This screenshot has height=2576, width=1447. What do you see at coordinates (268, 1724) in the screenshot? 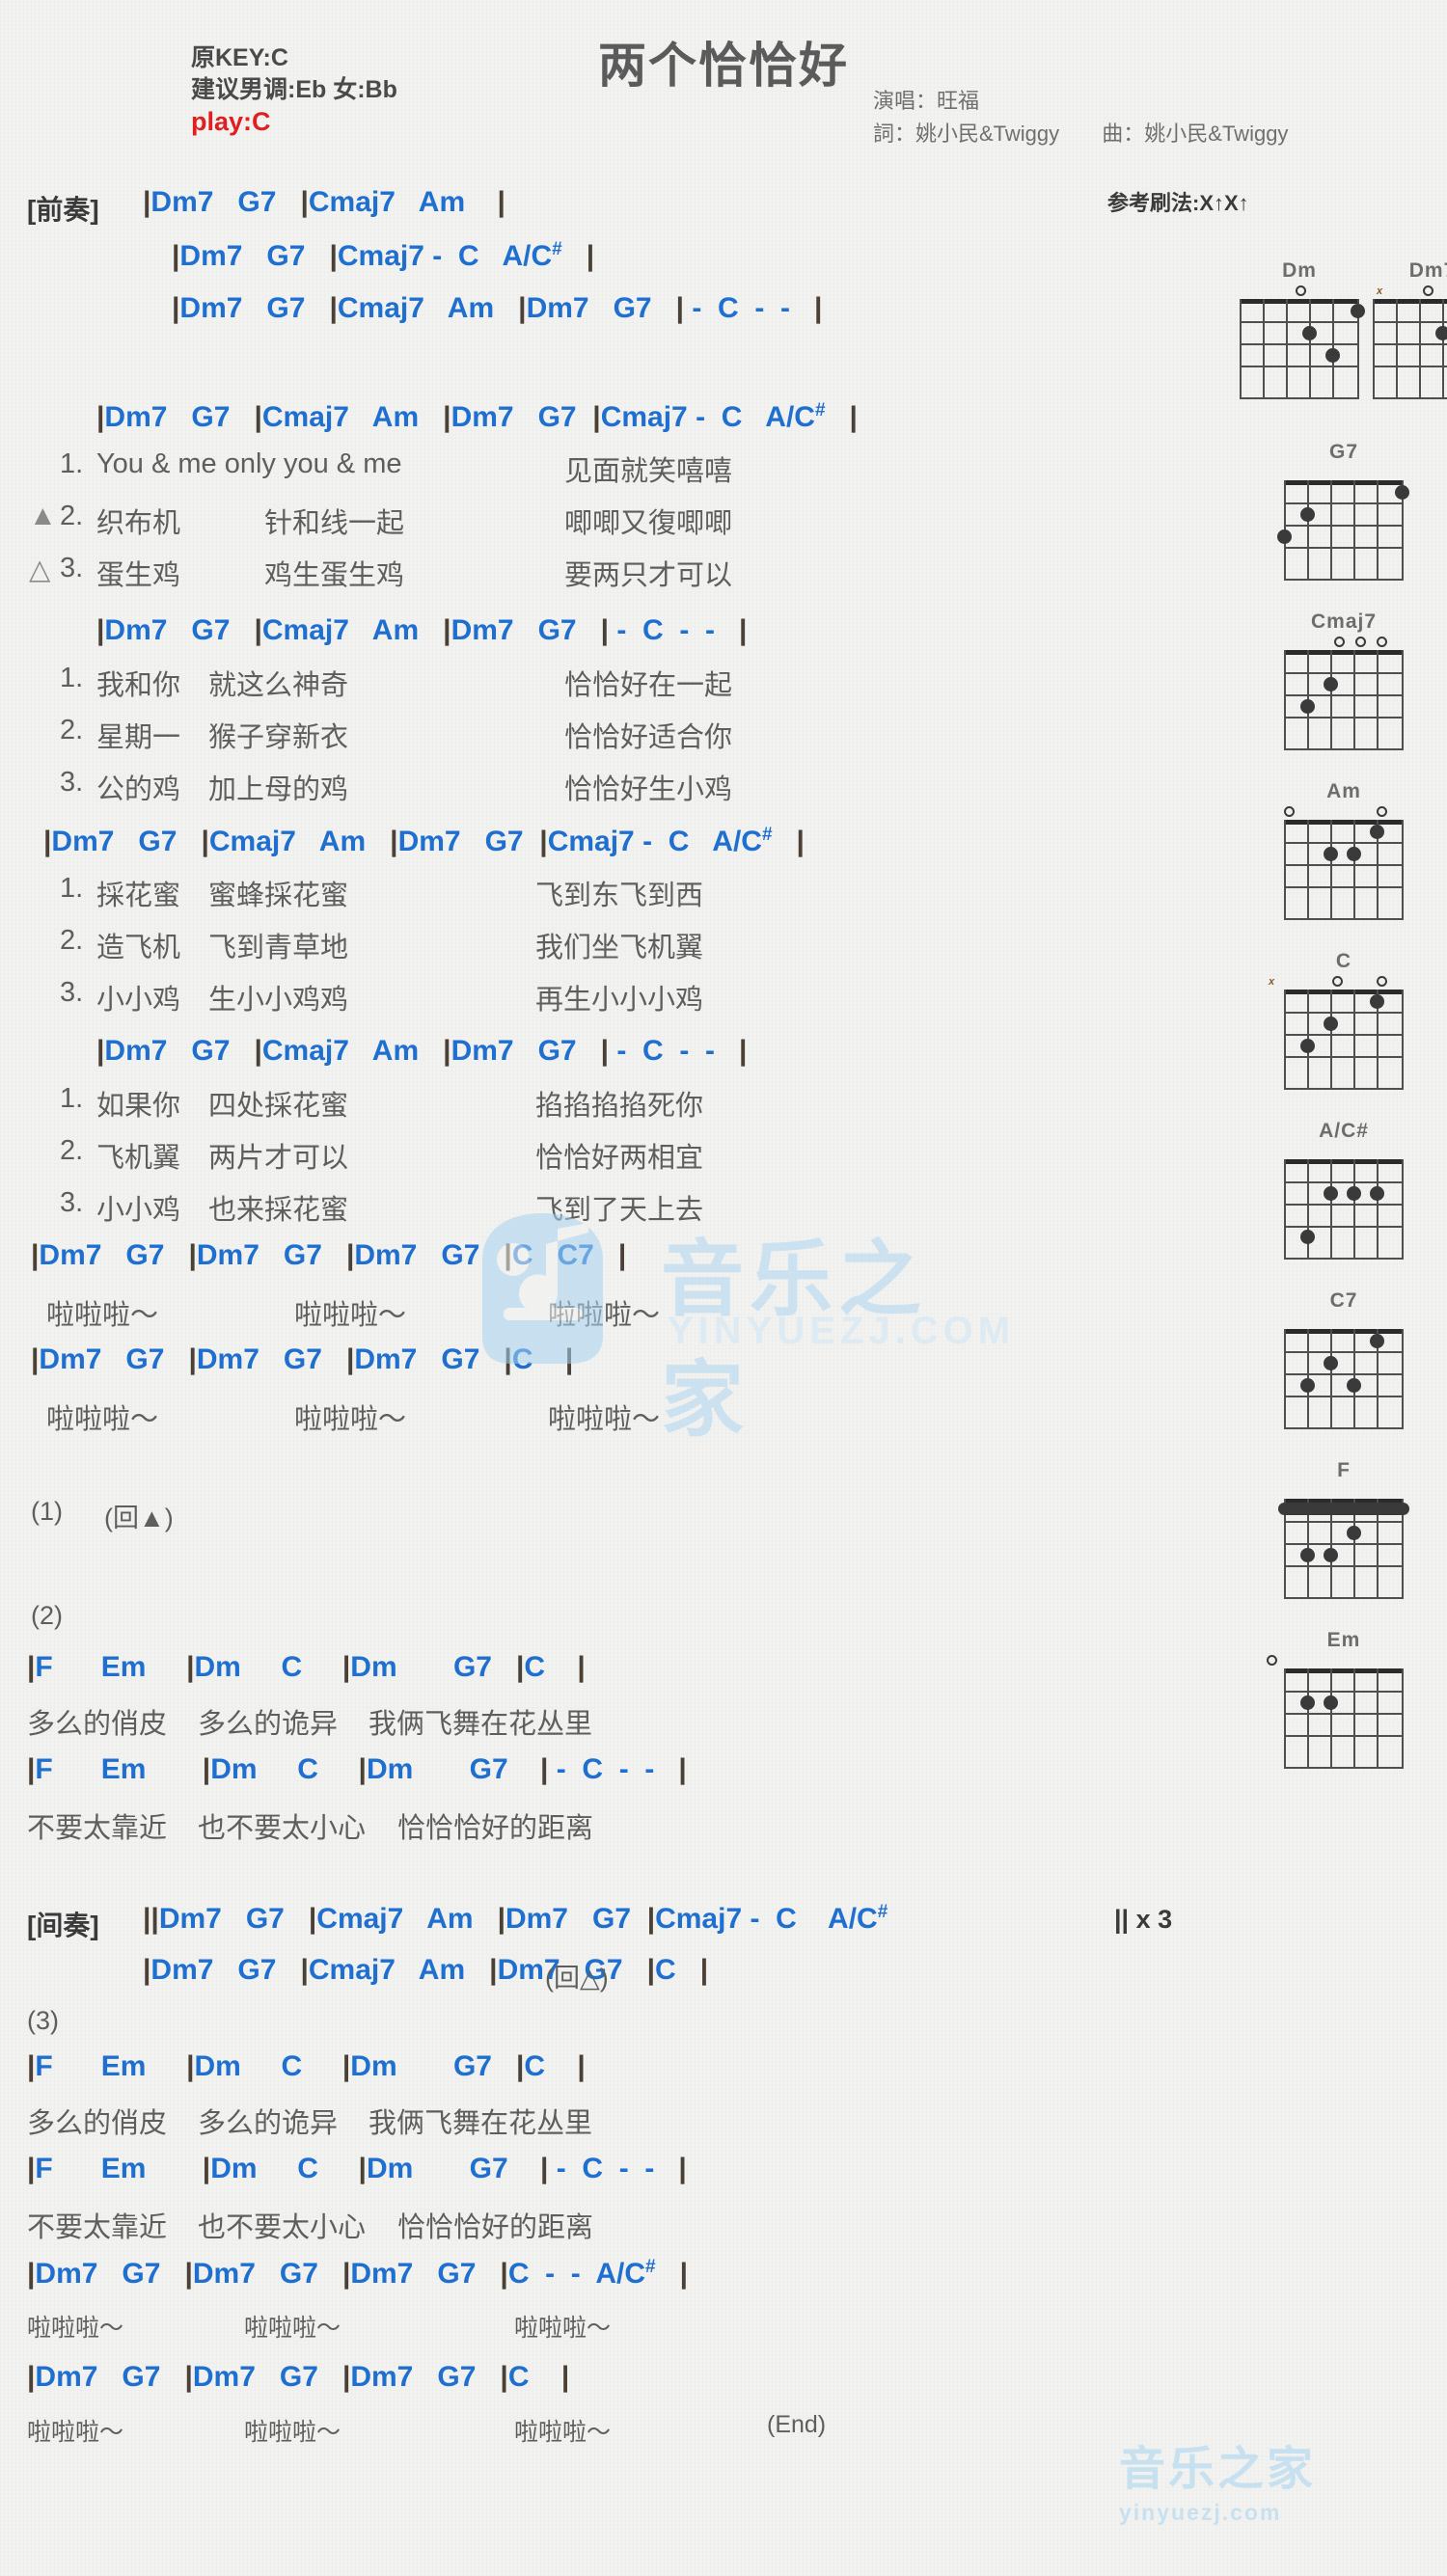
I see `lyric-bridge-1-b: 多么的诡异` at bounding box center [268, 1724].